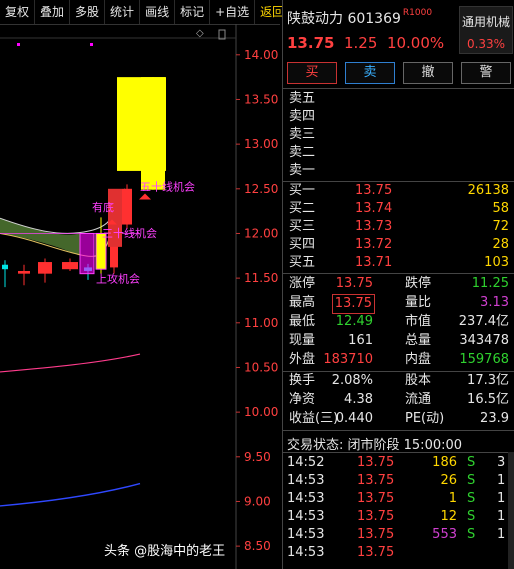  Describe the element at coordinates (70, 494) in the screenshot. I see `ma-line-blue` at that location.